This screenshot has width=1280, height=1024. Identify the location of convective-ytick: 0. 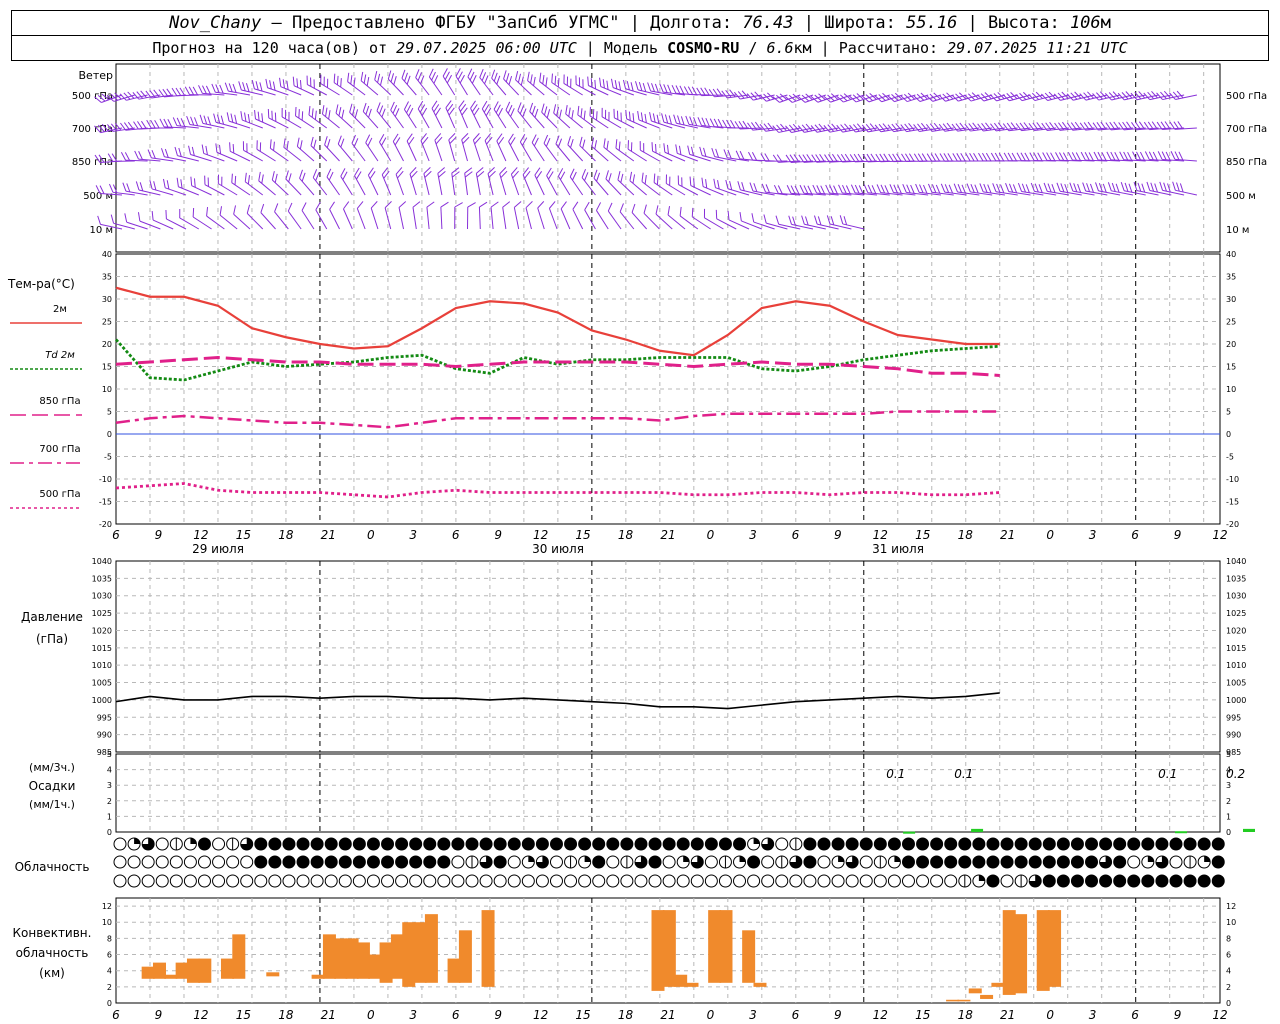
(109, 1003).